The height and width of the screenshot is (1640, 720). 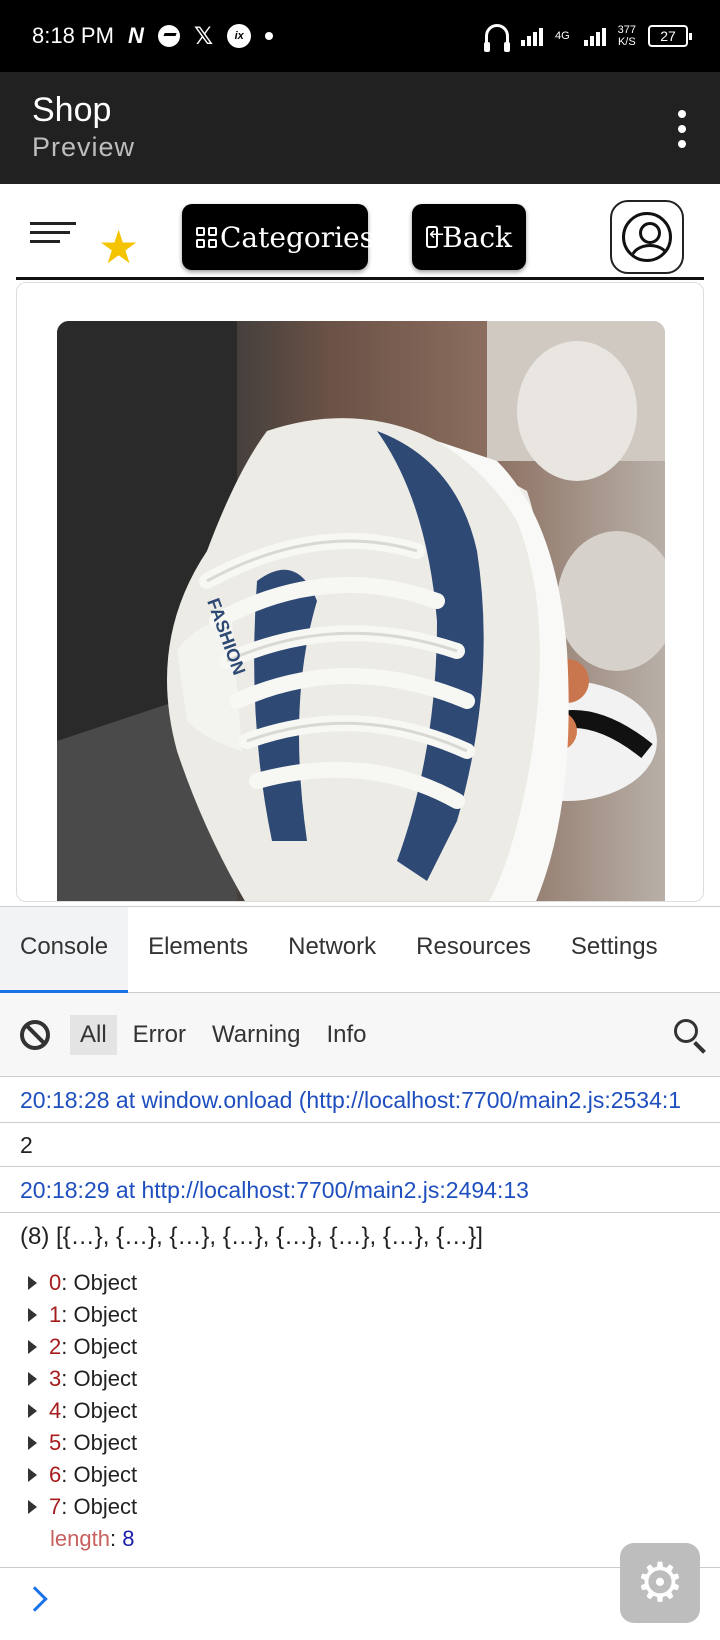 What do you see at coordinates (374, 1379) in the screenshot?
I see `list-item: 3: Object` at bounding box center [374, 1379].